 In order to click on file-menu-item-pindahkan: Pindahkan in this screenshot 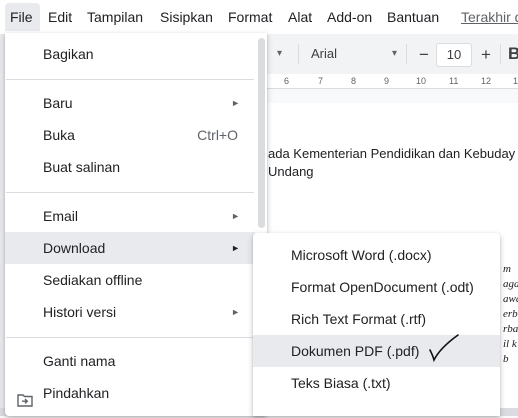, I will do `click(130, 393)`.